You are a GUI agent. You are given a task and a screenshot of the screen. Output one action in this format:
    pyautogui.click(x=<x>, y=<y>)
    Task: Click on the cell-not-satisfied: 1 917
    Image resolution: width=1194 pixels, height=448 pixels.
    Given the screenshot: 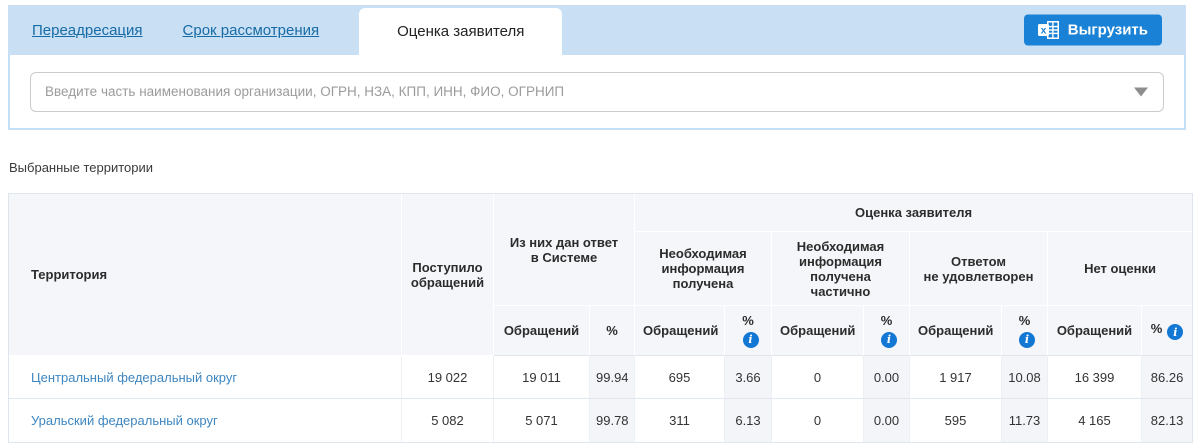 What is the action you would take?
    pyautogui.click(x=956, y=377)
    